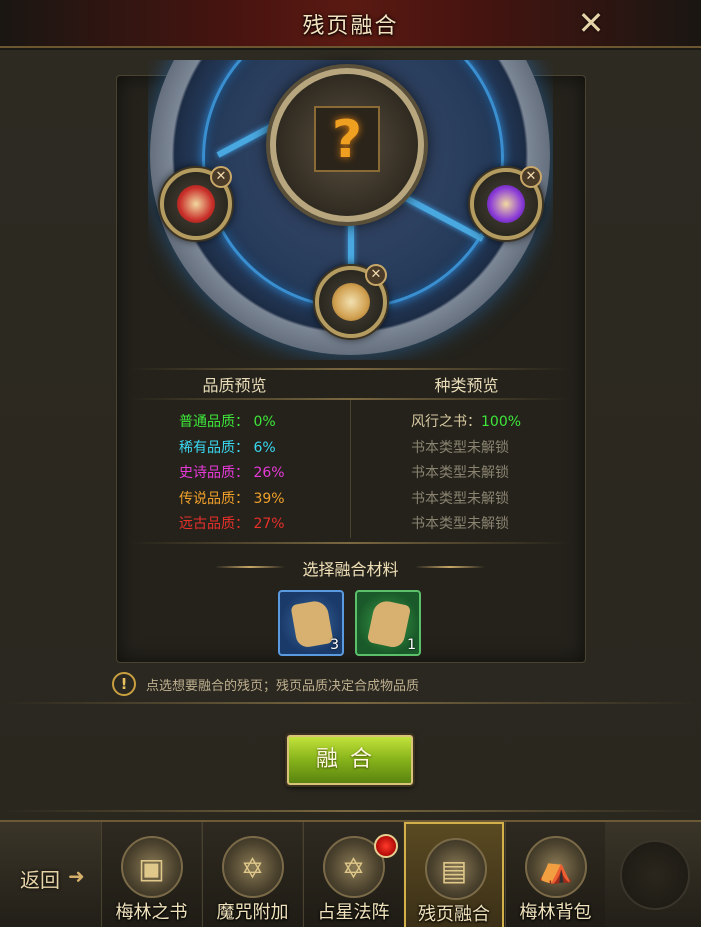 This screenshot has width=701, height=927. I want to click on bottom-nav: 返回 ➜ ▣ 梅林之书 ✡ 魔咒附加 ✡ 占星法阵 ▤ 残页融合 ⛺ 梅林背包, so click(350, 873).